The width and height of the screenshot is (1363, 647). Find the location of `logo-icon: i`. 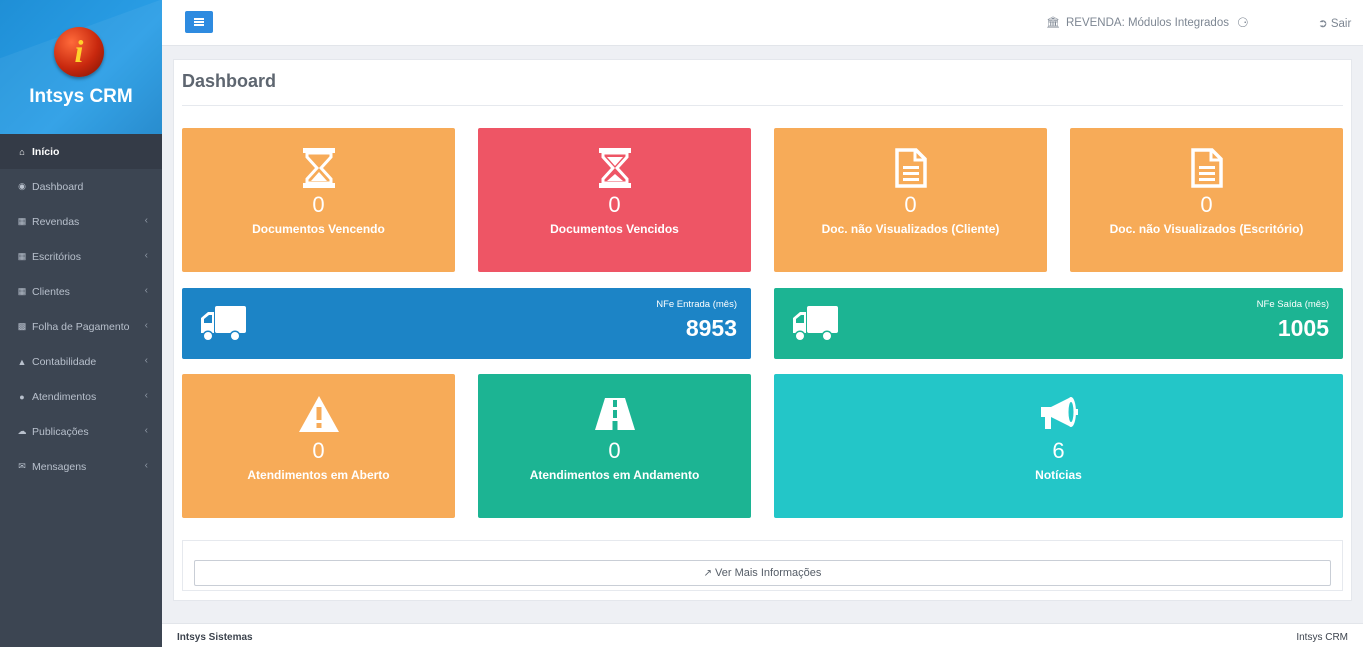

logo-icon: i is located at coordinates (79, 52).